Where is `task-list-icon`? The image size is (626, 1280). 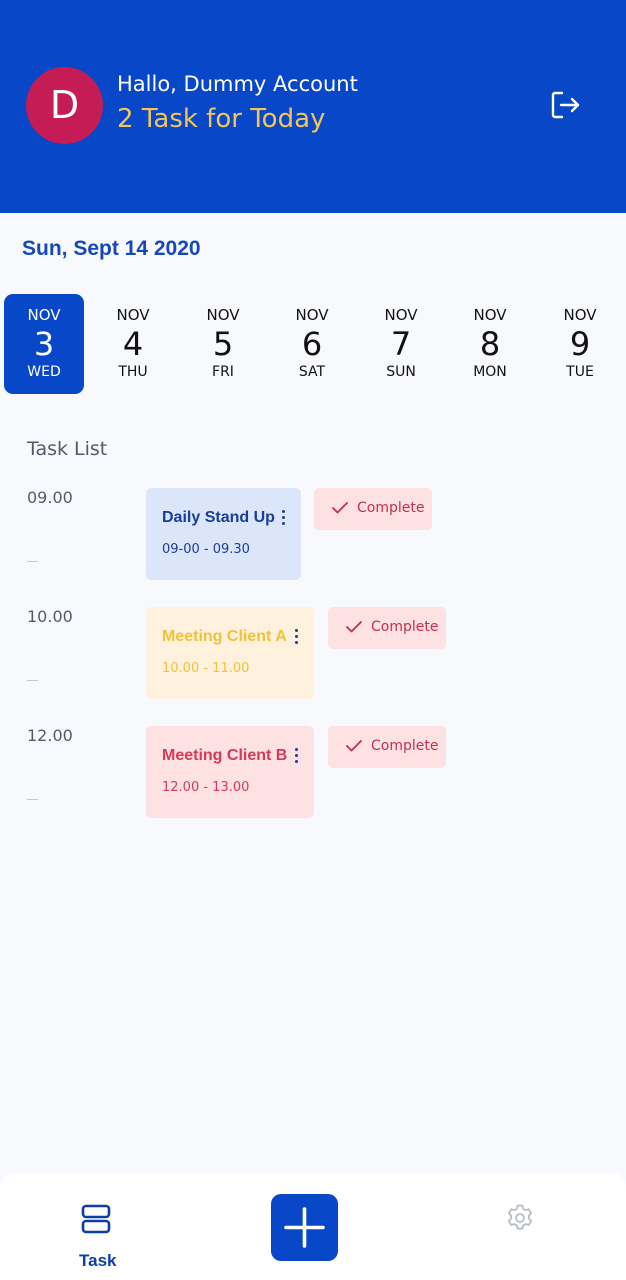 task-list-icon is located at coordinates (96, 1221).